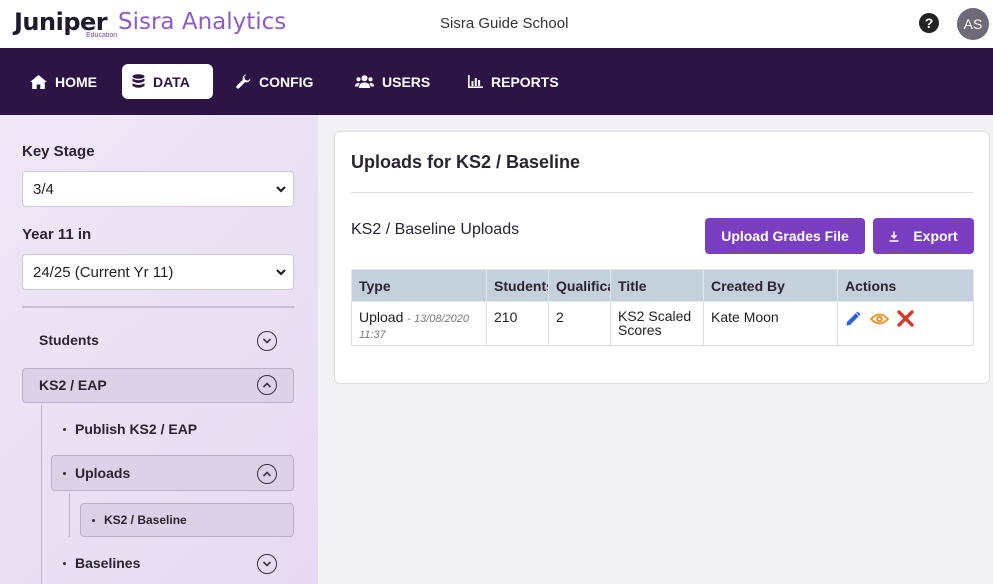 Image resolution: width=993 pixels, height=584 pixels. I want to click on brand-product: Sisra Analytics, so click(202, 22).